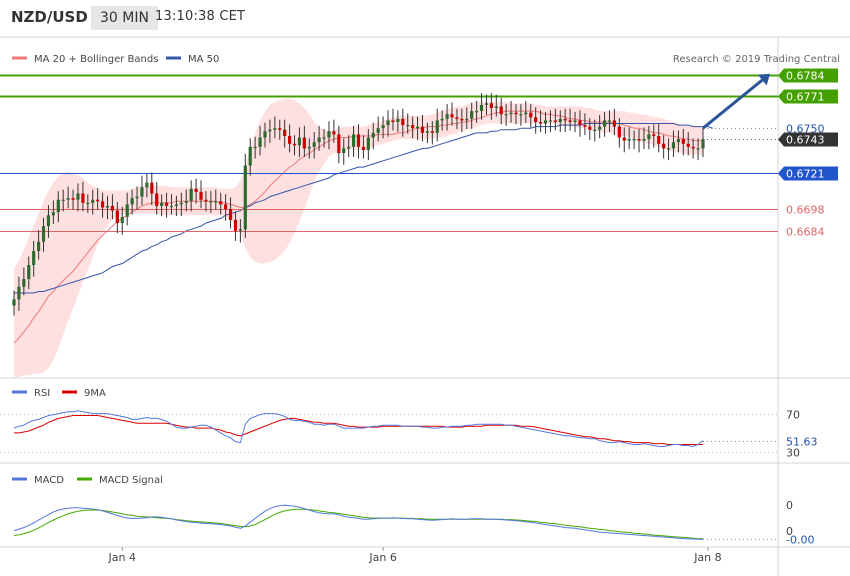 Image resolution: width=850 pixels, height=576 pixels. I want to click on macd-panel: 00-0.00, so click(413, 523).